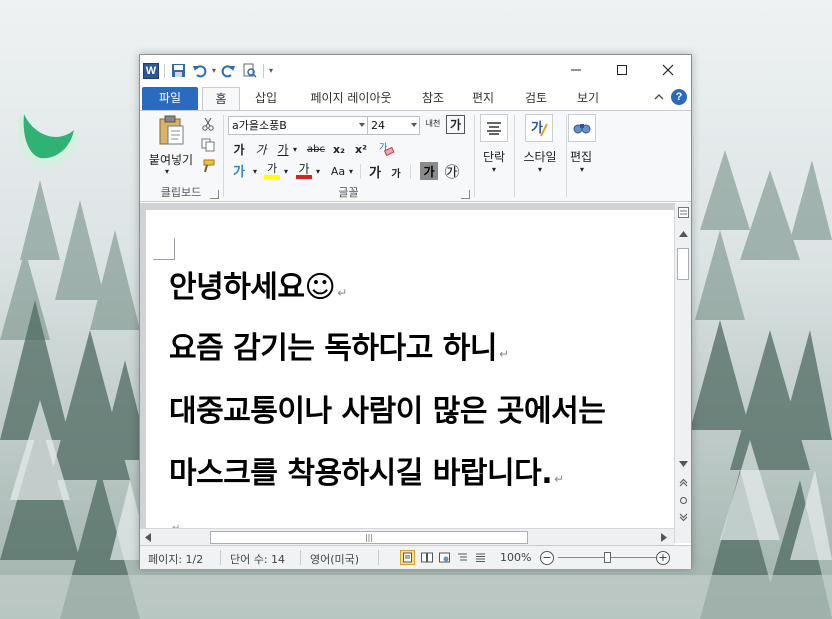  What do you see at coordinates (175, 559) in the screenshot?
I see `page-count: 페이지: 1/2` at bounding box center [175, 559].